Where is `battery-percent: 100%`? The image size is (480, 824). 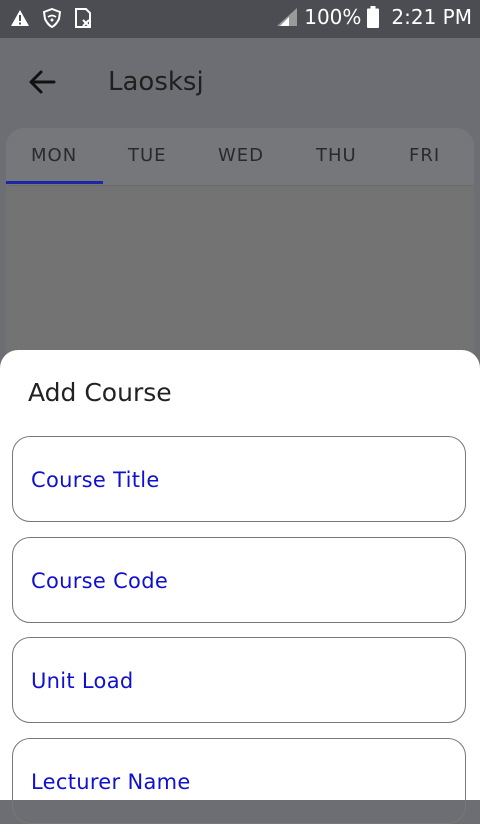
battery-percent: 100% is located at coordinates (333, 17).